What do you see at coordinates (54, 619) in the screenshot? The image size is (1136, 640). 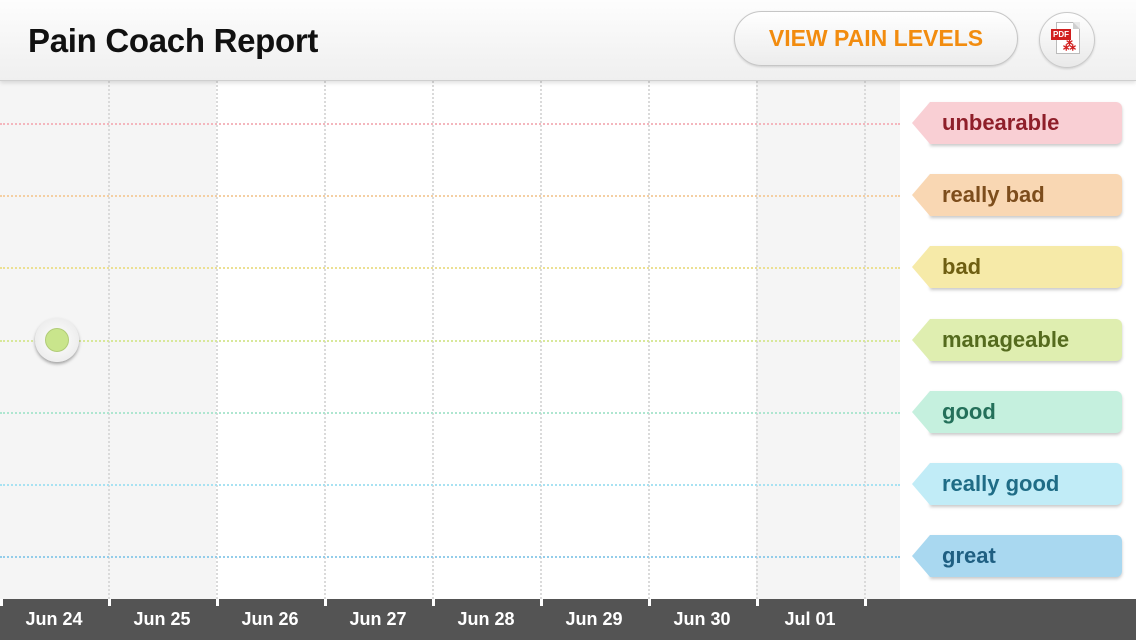 I see `axis-label: Jun 24` at bounding box center [54, 619].